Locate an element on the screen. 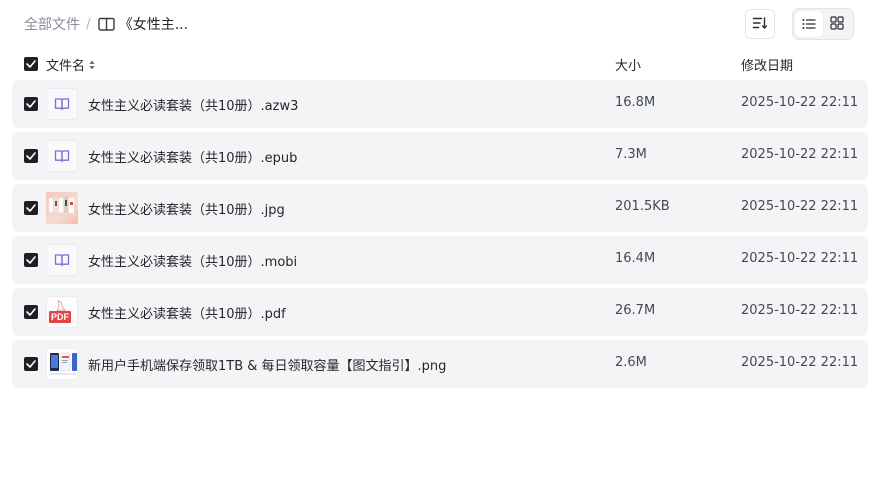  file-name: 女性主义必读套装（共10册）.jpg is located at coordinates (186, 210).